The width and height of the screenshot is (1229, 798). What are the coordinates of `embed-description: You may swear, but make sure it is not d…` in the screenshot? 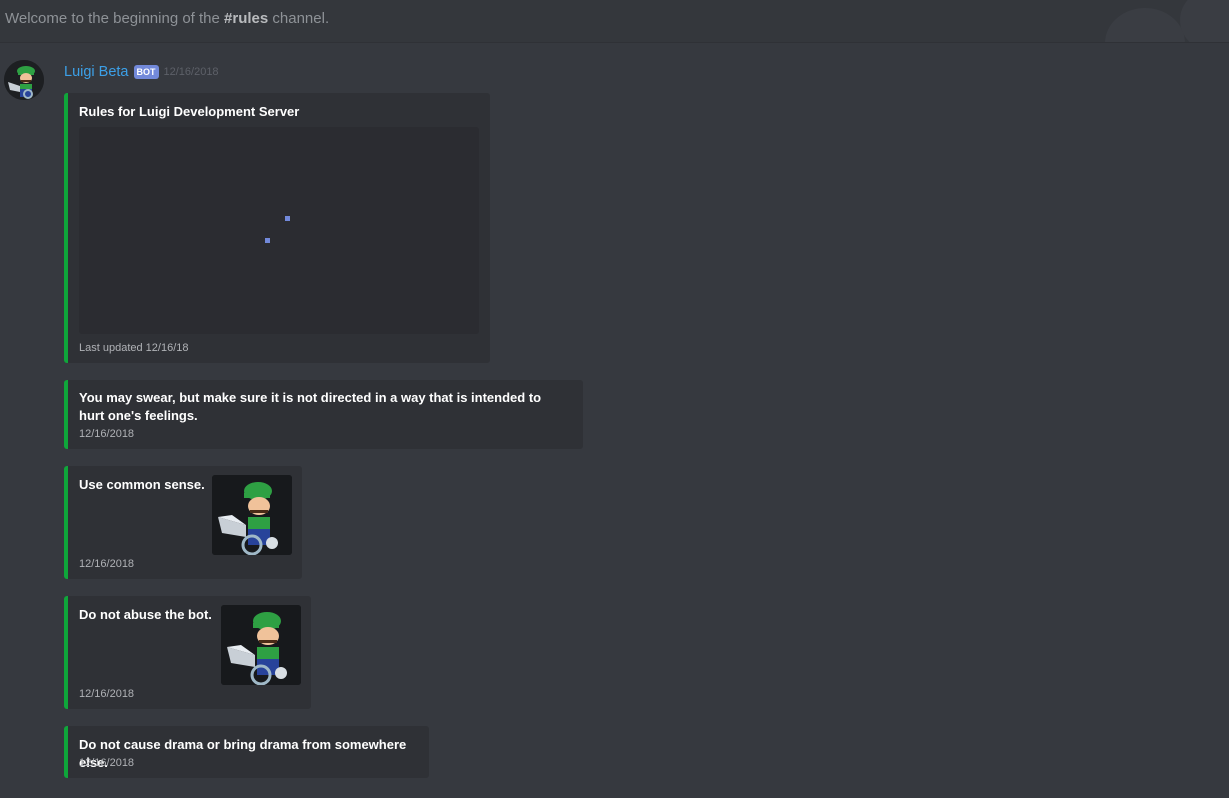 It's located at (310, 406).